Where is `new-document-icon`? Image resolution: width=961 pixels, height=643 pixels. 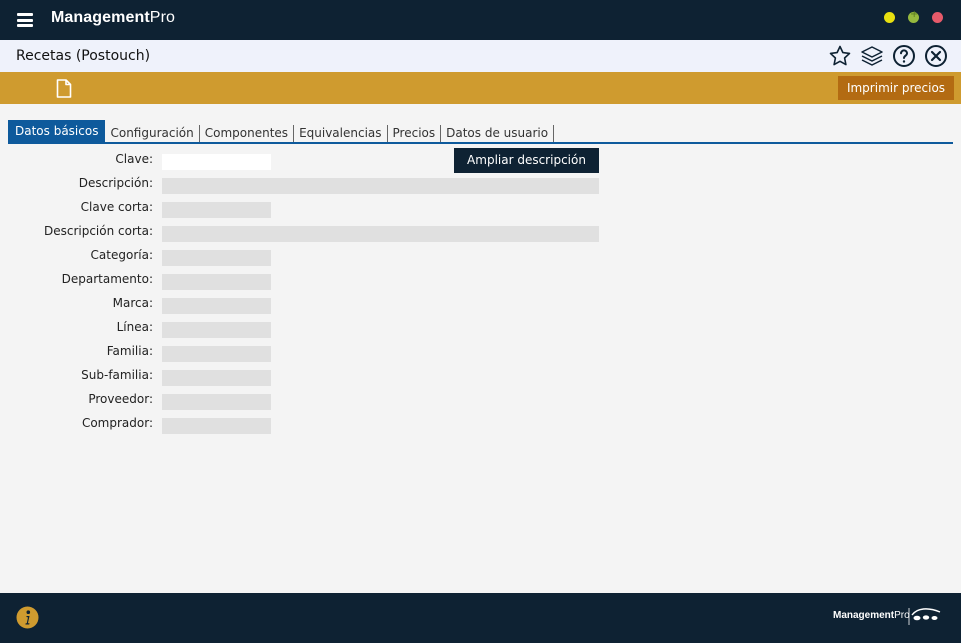 new-document-icon is located at coordinates (64, 88).